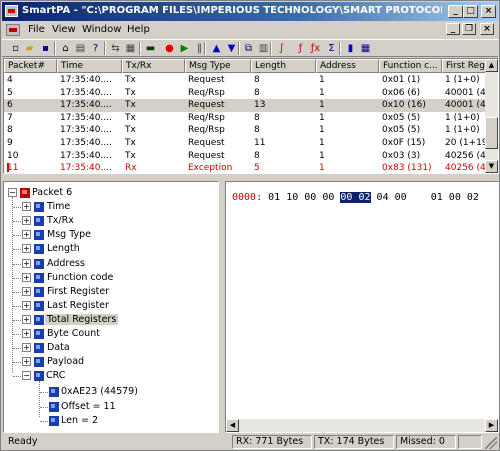 This screenshot has height=451, width=500. What do you see at coordinates (36, 30) in the screenshot?
I see `menu-file: File` at bounding box center [36, 30].